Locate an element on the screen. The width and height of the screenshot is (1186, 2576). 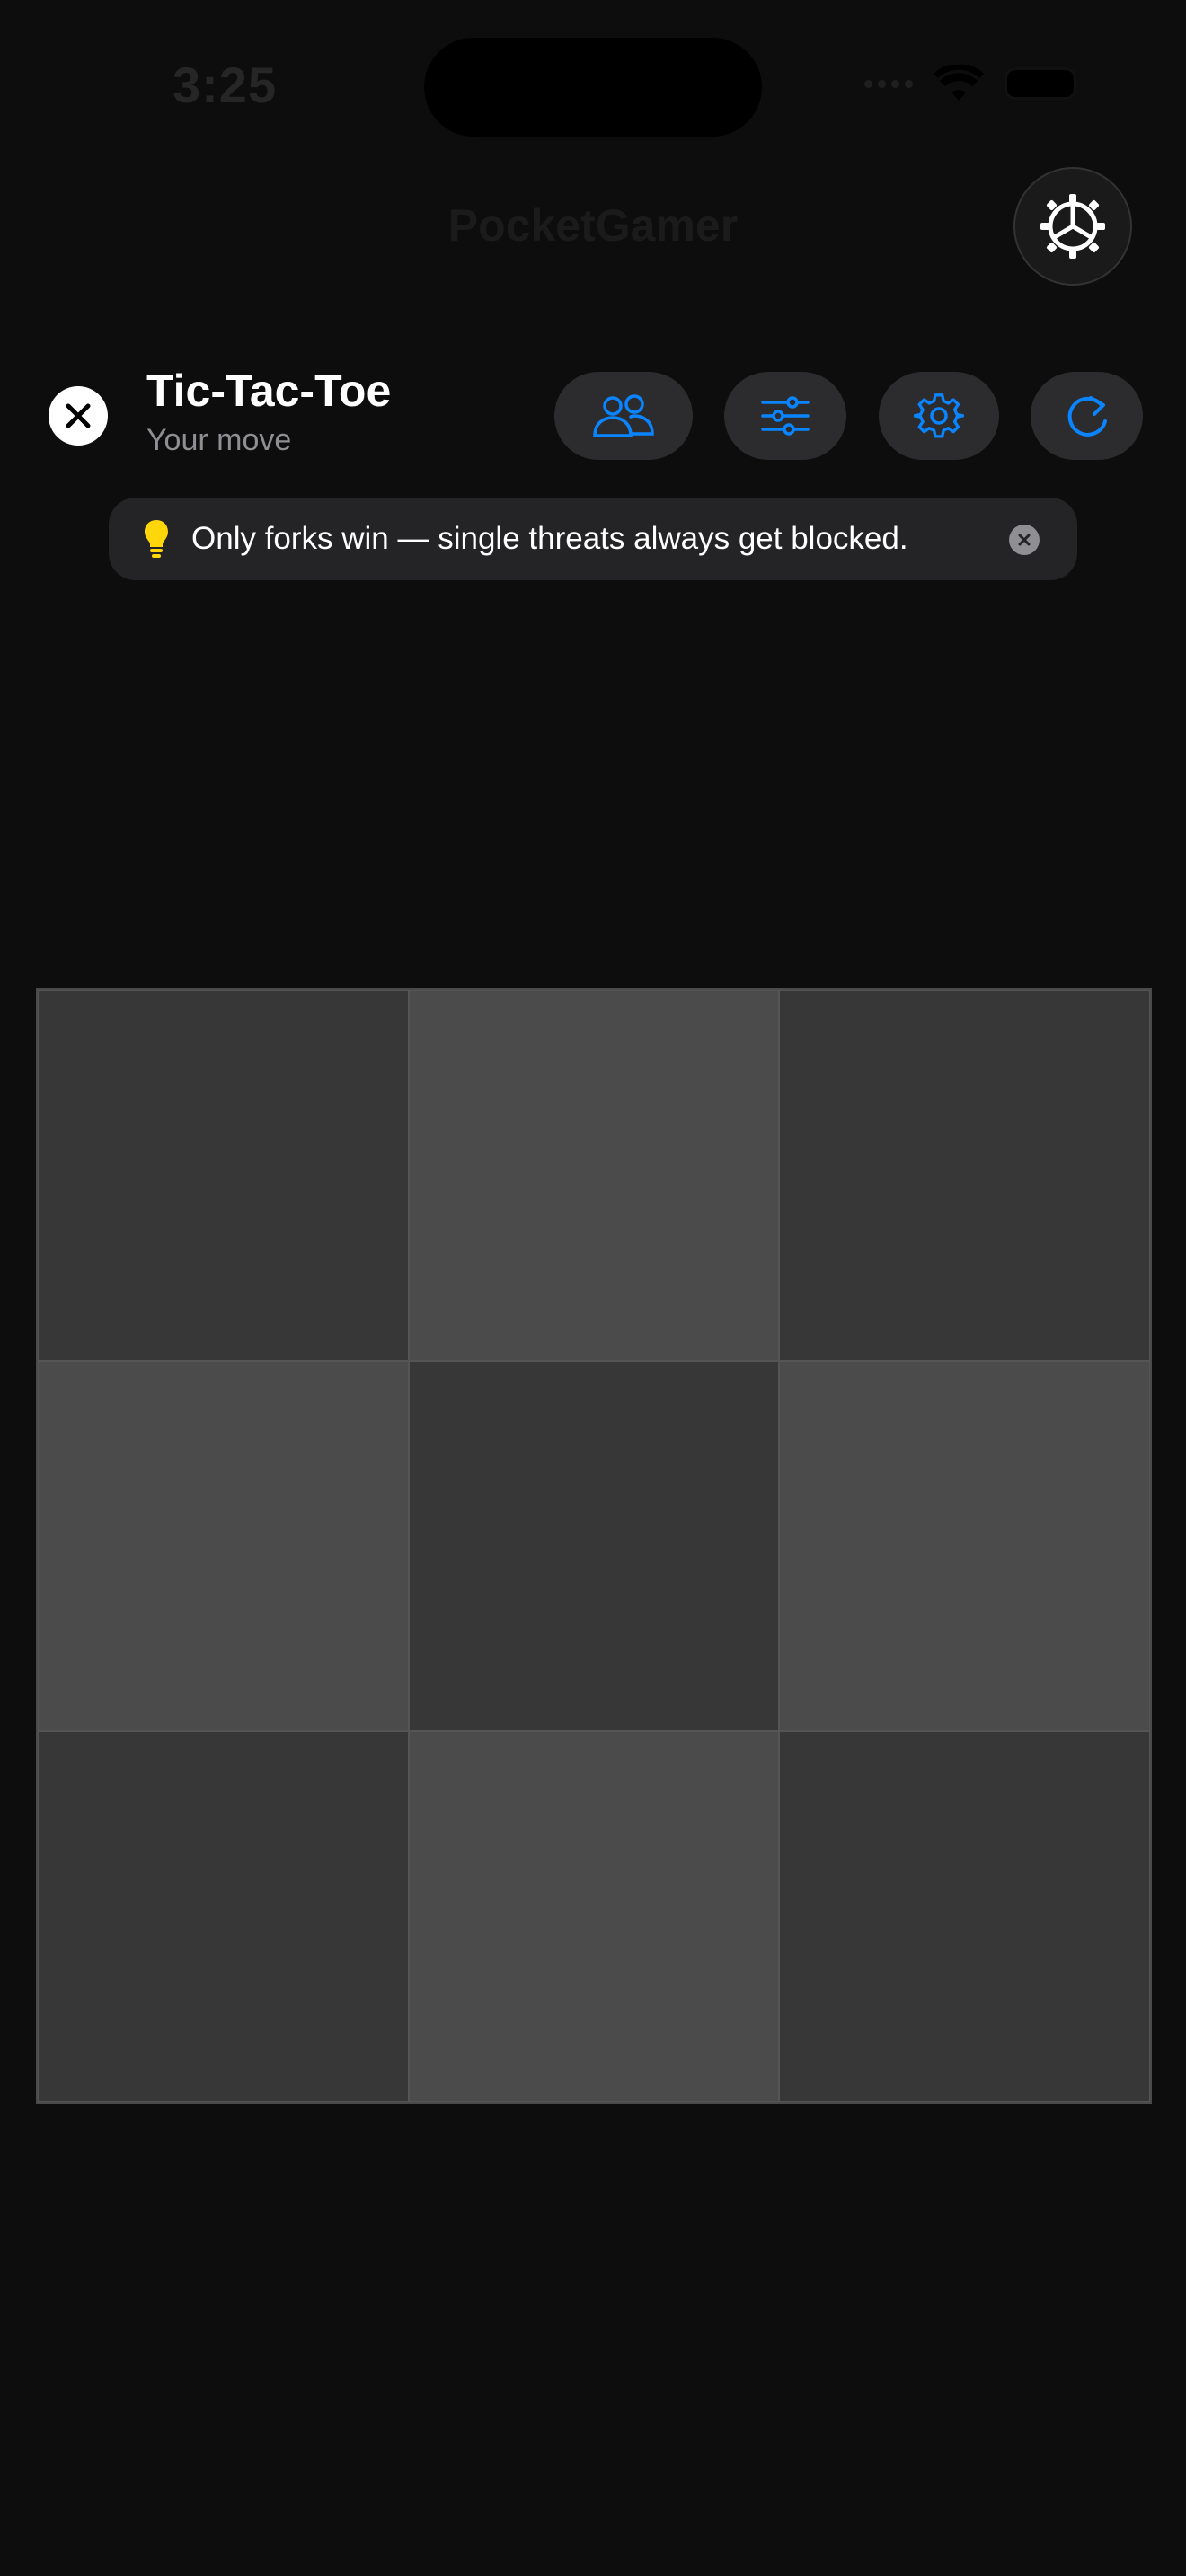
status-icons is located at coordinates (970, 83).